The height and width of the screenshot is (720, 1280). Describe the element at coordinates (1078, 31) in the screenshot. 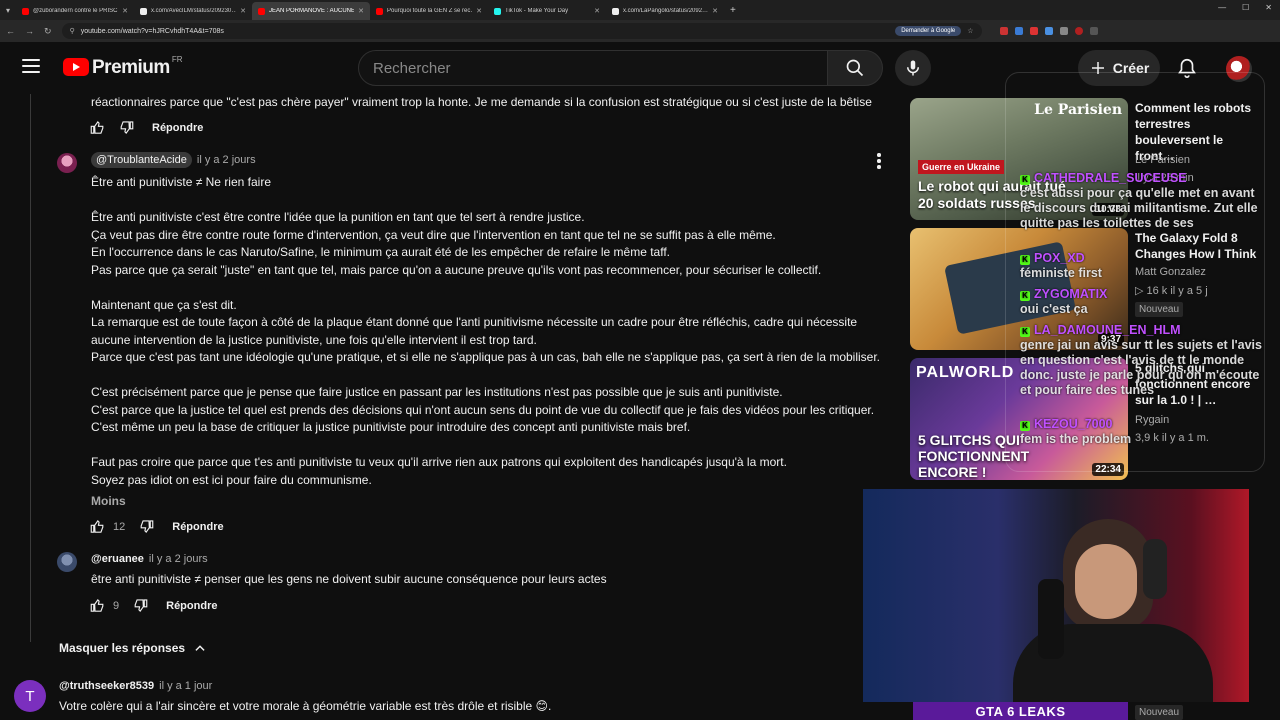

I see `profile-icon` at that location.